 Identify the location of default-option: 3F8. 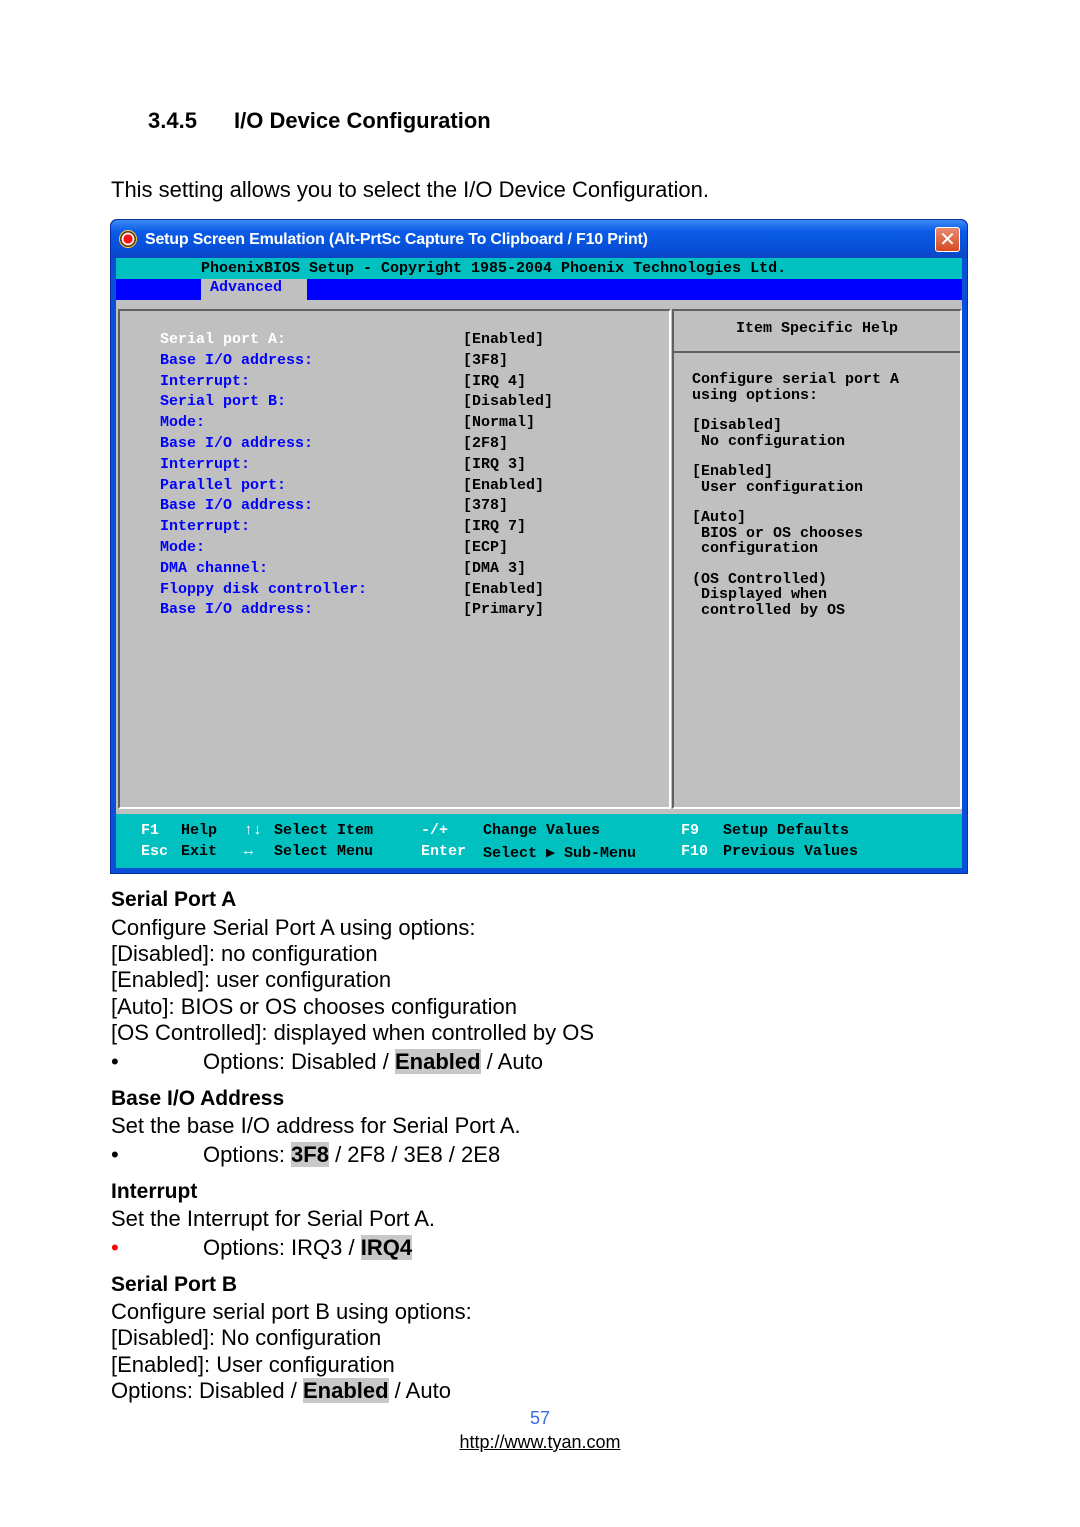
(310, 1154).